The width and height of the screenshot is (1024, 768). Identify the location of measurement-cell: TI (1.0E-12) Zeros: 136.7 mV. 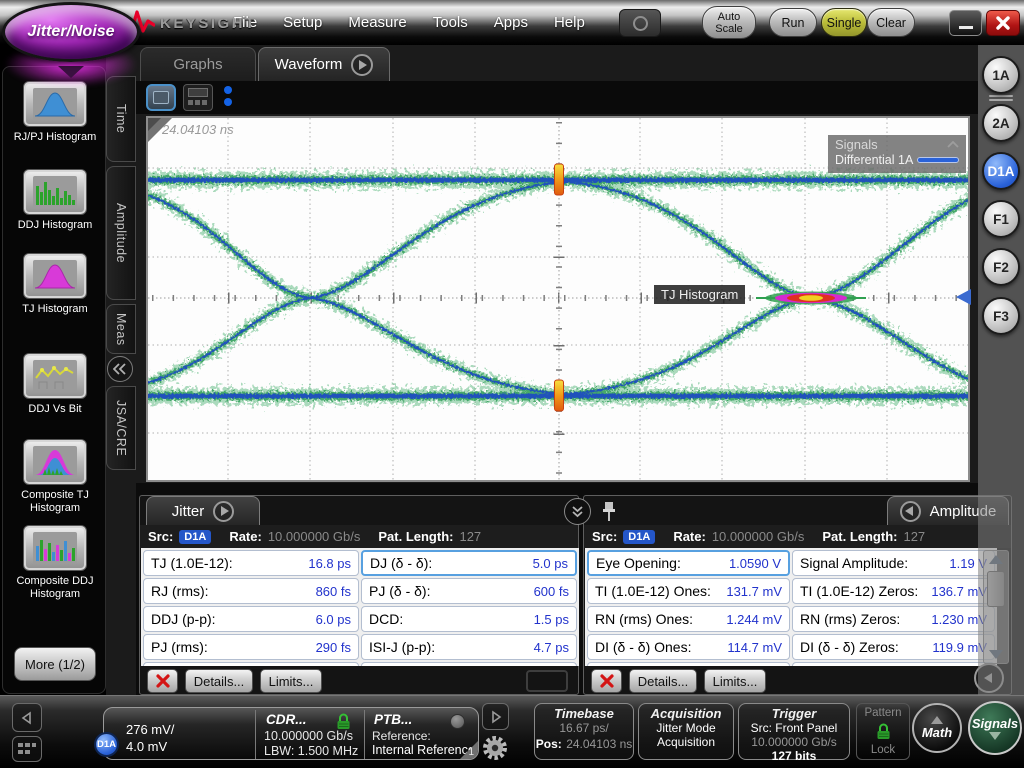
(893, 591).